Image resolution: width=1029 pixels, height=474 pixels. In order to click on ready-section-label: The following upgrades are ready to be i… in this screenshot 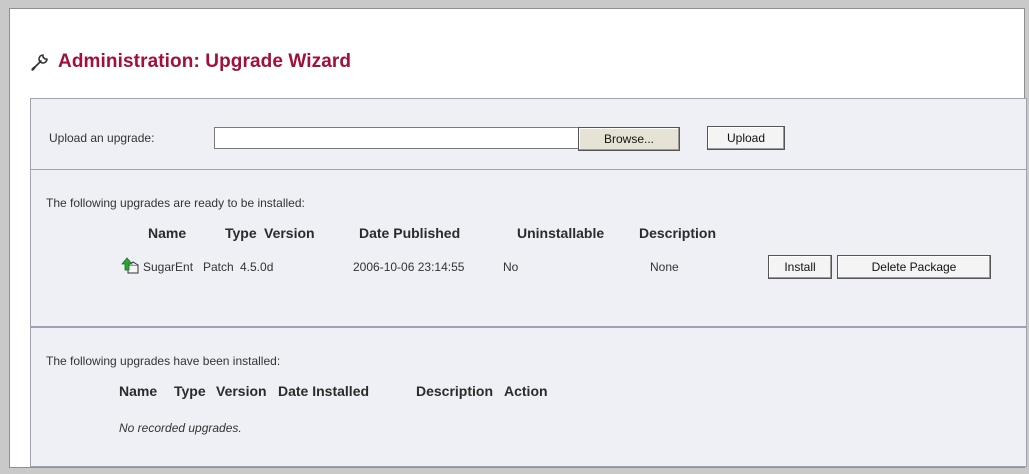, I will do `click(175, 203)`.